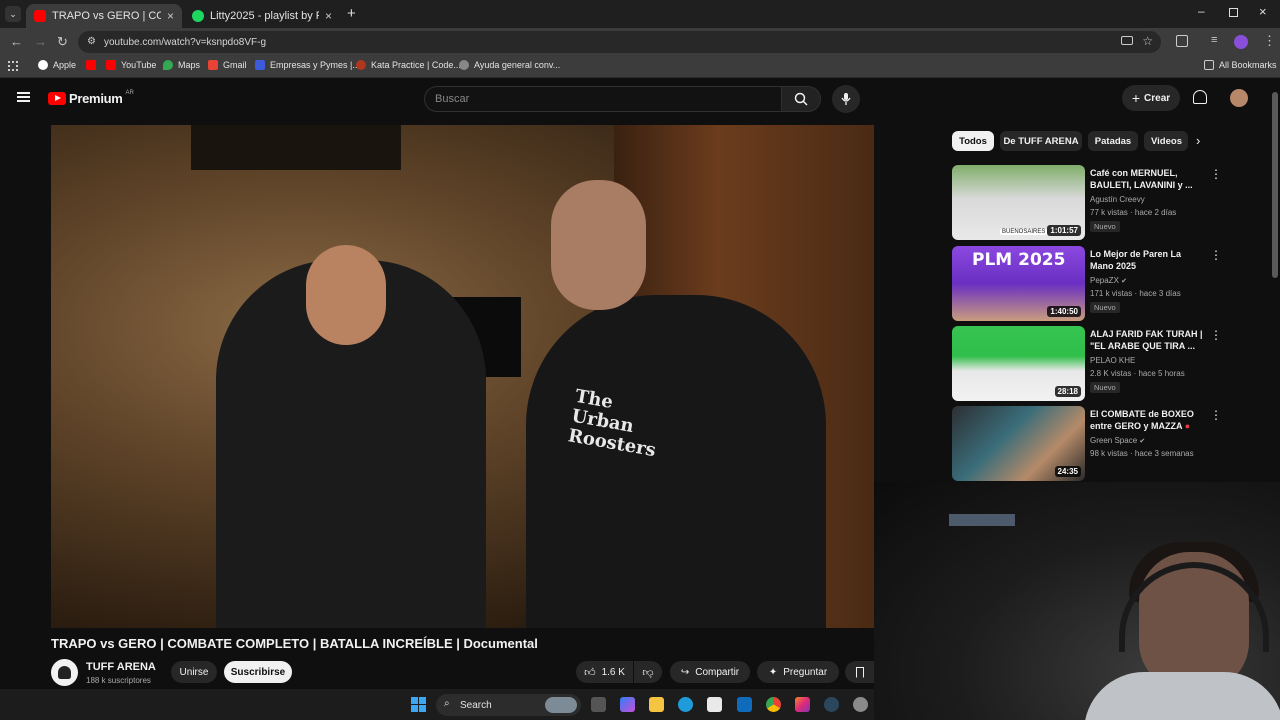  I want to click on create-button: + Crear, so click(1151, 98).